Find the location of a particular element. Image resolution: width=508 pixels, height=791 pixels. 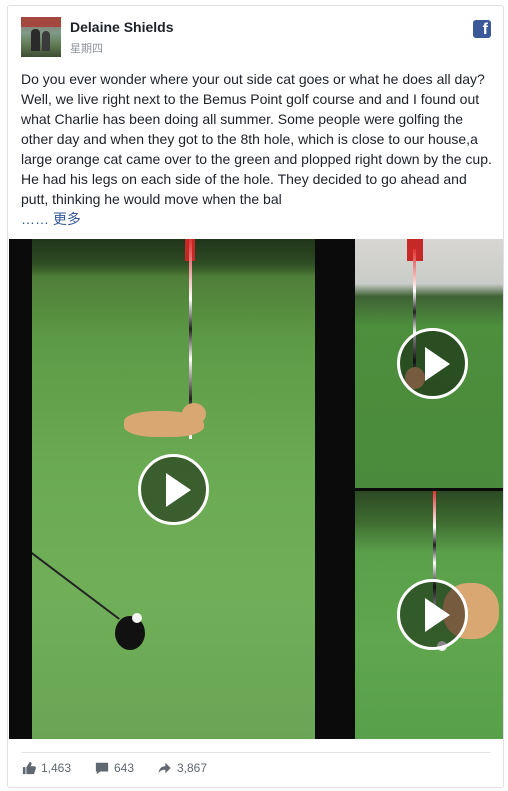

avatar is located at coordinates (41, 37).